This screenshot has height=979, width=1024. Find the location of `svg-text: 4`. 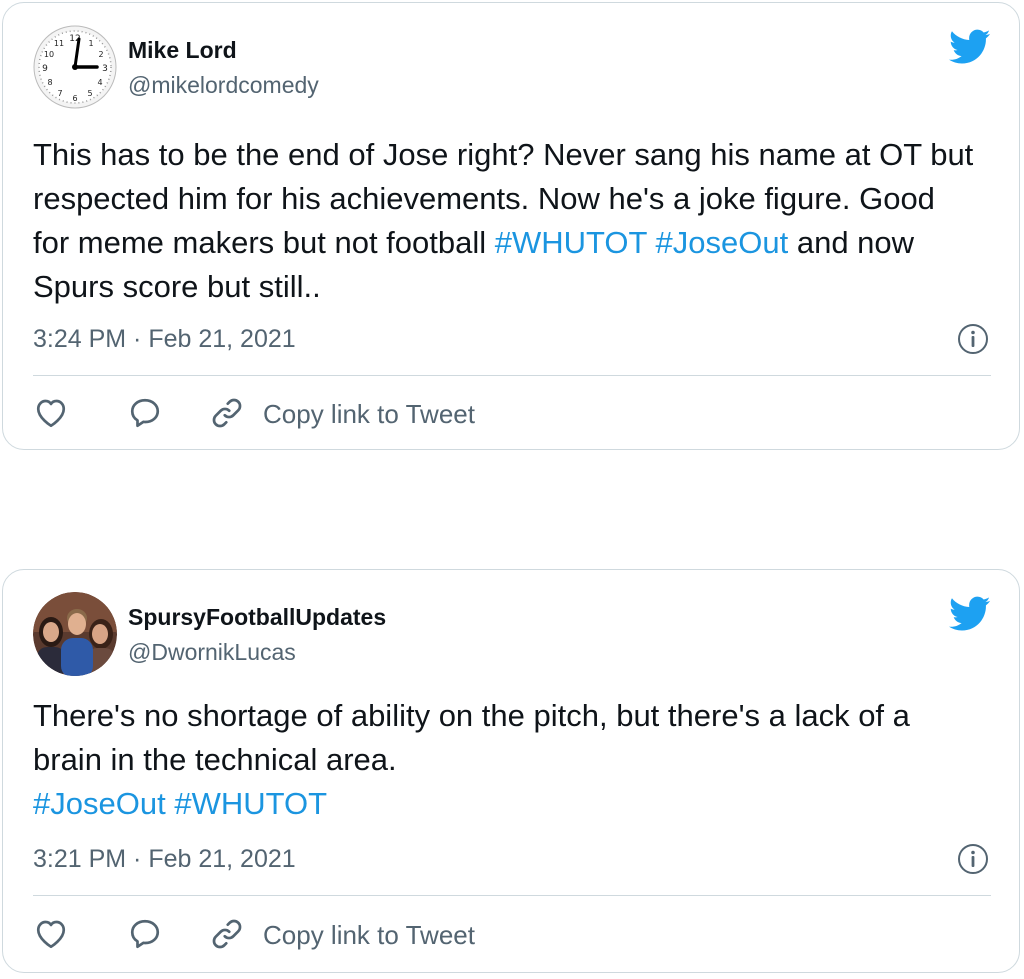

svg-text: 4 is located at coordinates (99, 82).